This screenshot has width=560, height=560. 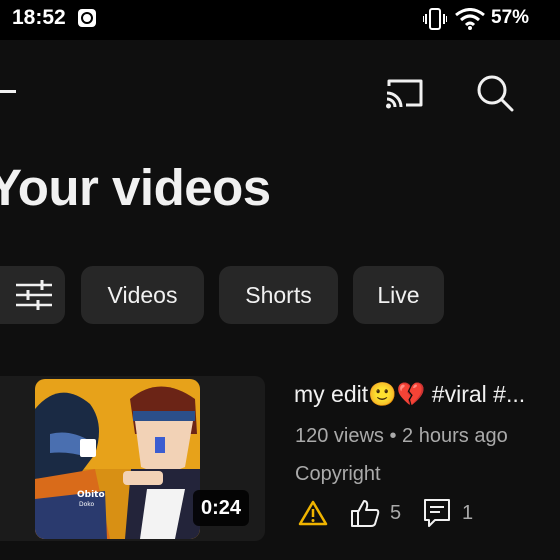 I want to click on battery-level: 57%, so click(x=510, y=17).